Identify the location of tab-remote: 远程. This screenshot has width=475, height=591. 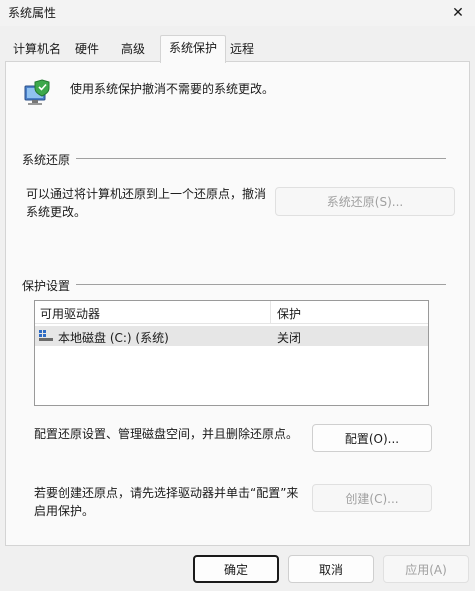
(242, 49).